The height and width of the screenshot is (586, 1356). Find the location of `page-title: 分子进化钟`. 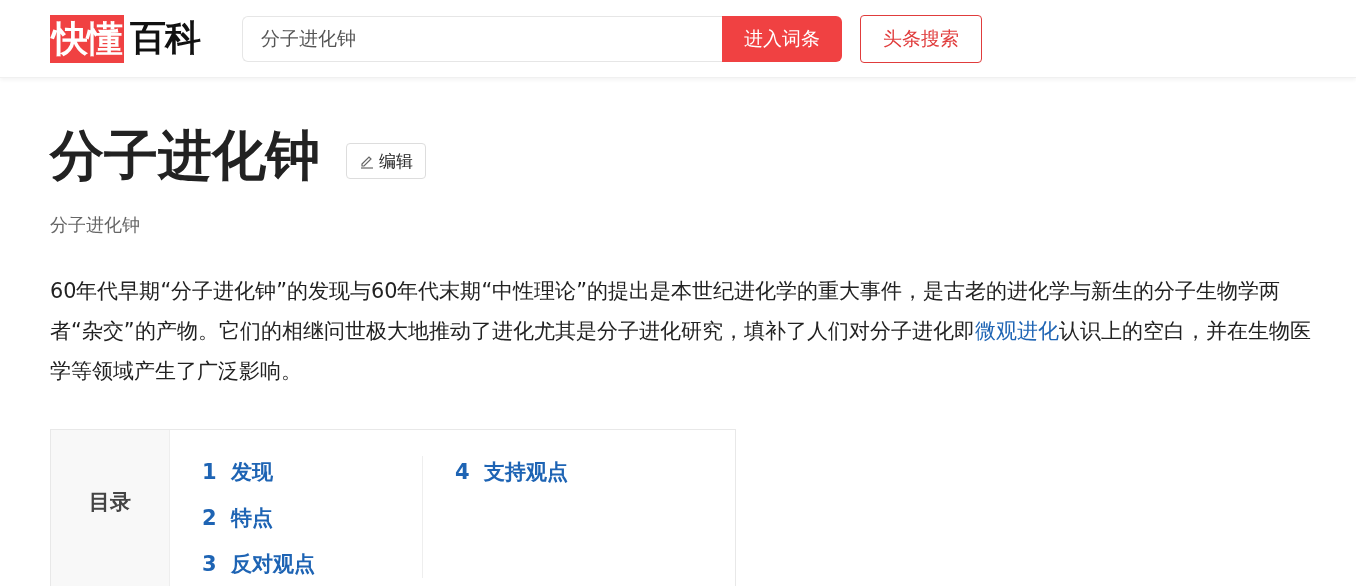

page-title: 分子进化钟 is located at coordinates (185, 156).